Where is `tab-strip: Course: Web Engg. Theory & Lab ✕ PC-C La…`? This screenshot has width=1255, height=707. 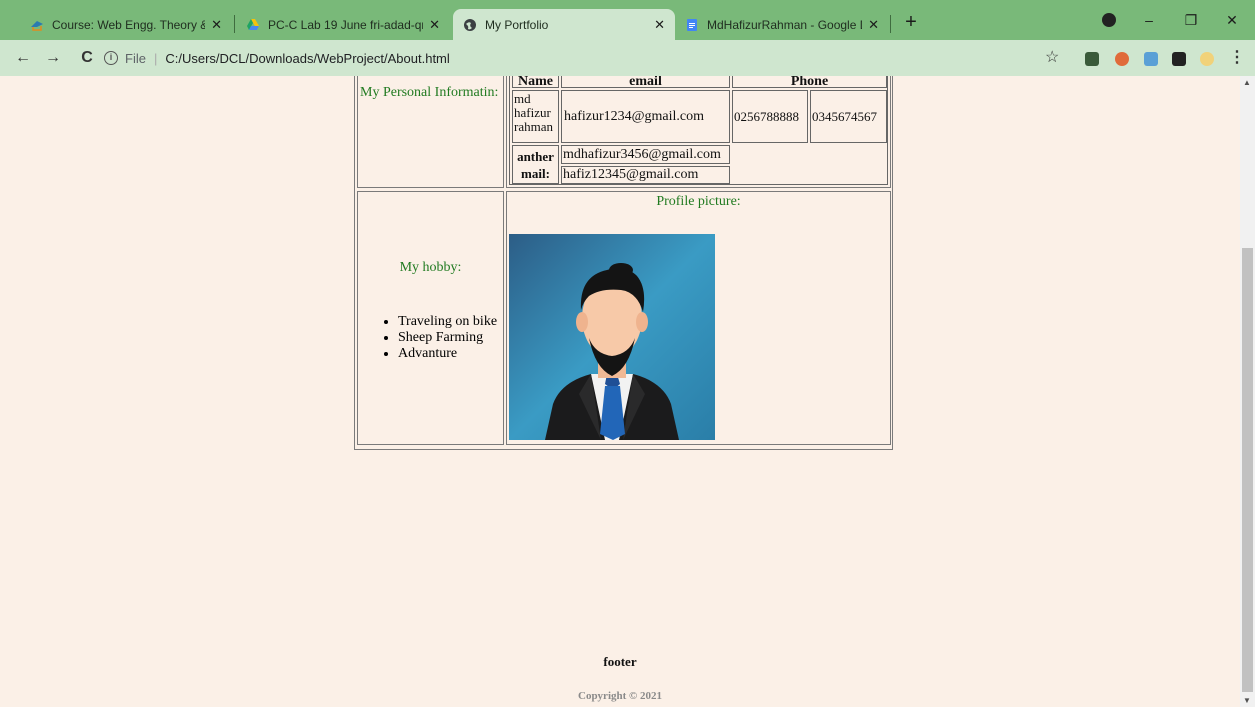
tab-strip: Course: Web Engg. Theory & Lab ✕ PC-C La… is located at coordinates (627, 20).